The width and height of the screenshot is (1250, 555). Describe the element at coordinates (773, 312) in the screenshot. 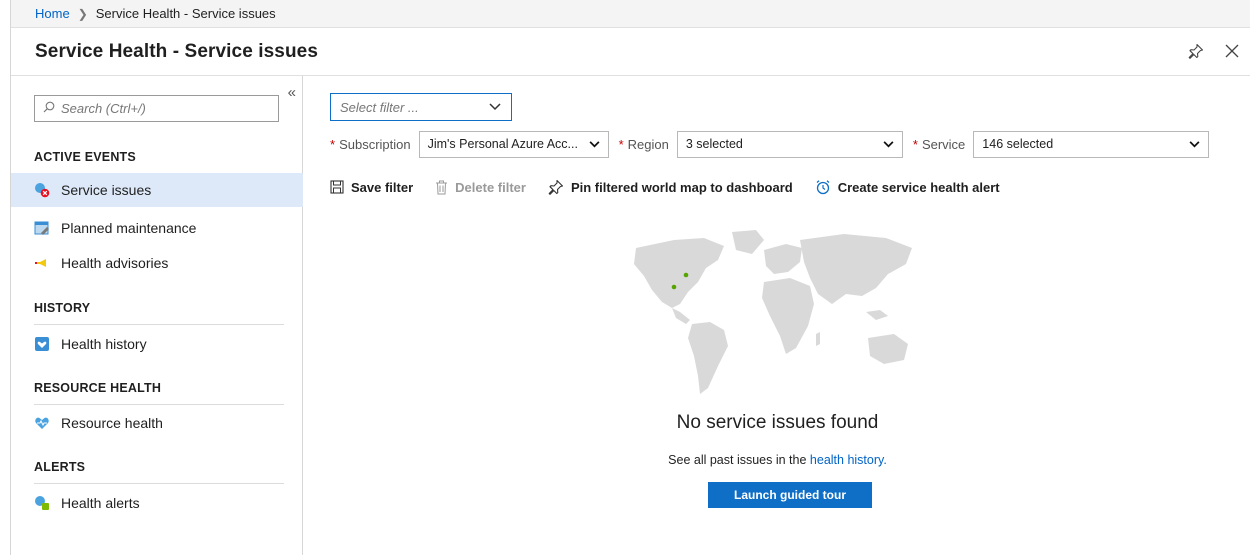

I see `world-map` at that location.